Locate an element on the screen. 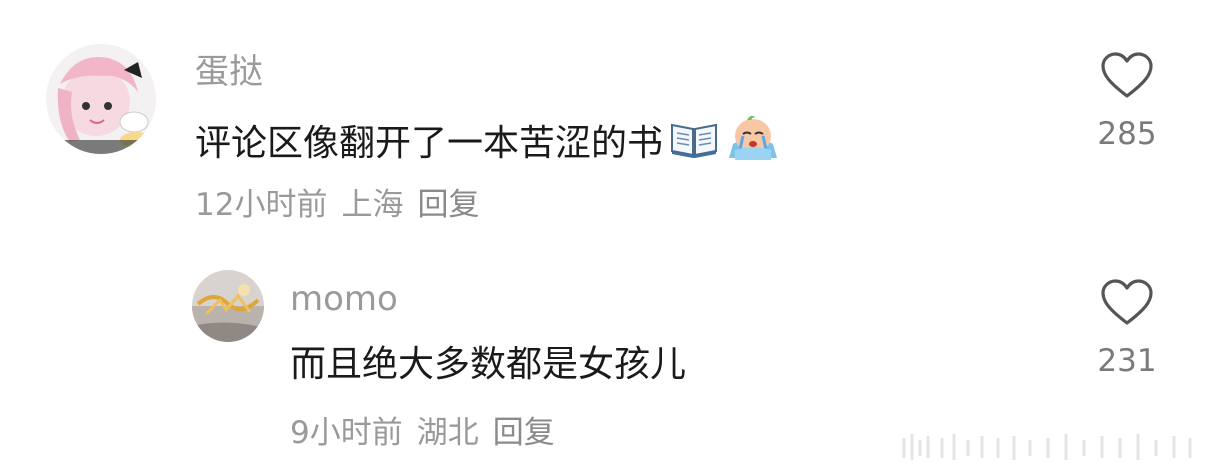 The width and height of the screenshot is (1206, 473). like-count: 231 is located at coordinates (1127, 361).